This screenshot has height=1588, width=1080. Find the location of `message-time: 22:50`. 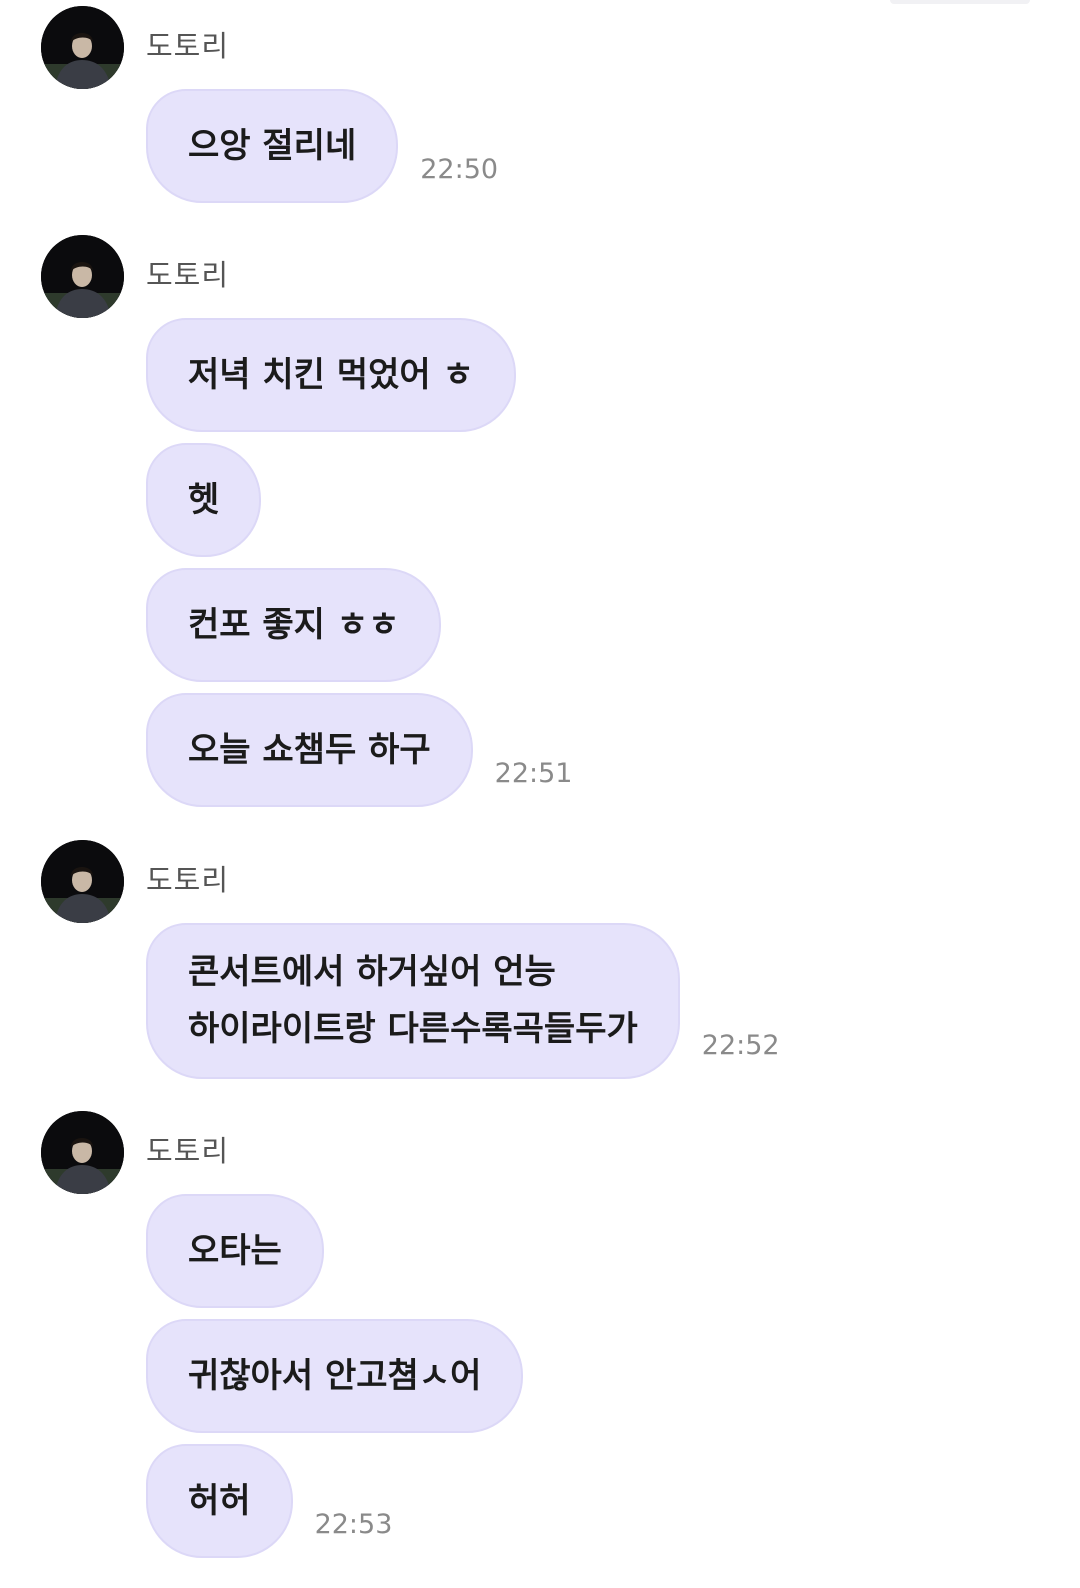

message-time: 22:50 is located at coordinates (459, 169).